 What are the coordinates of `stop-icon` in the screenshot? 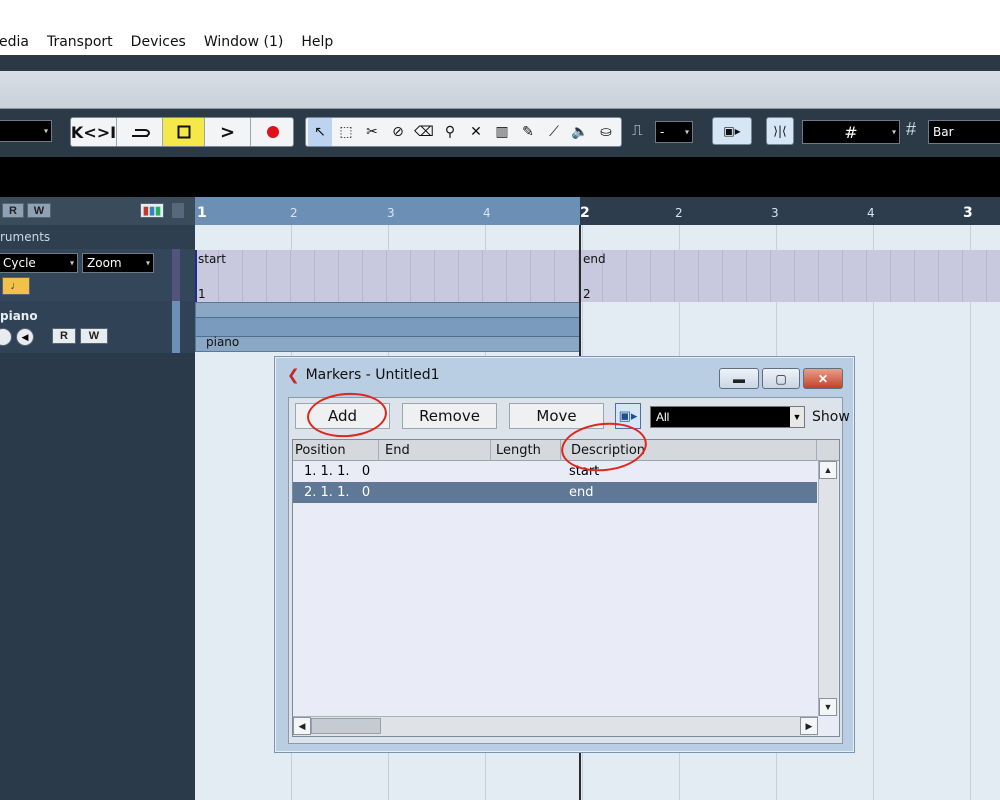 It's located at (183, 132).